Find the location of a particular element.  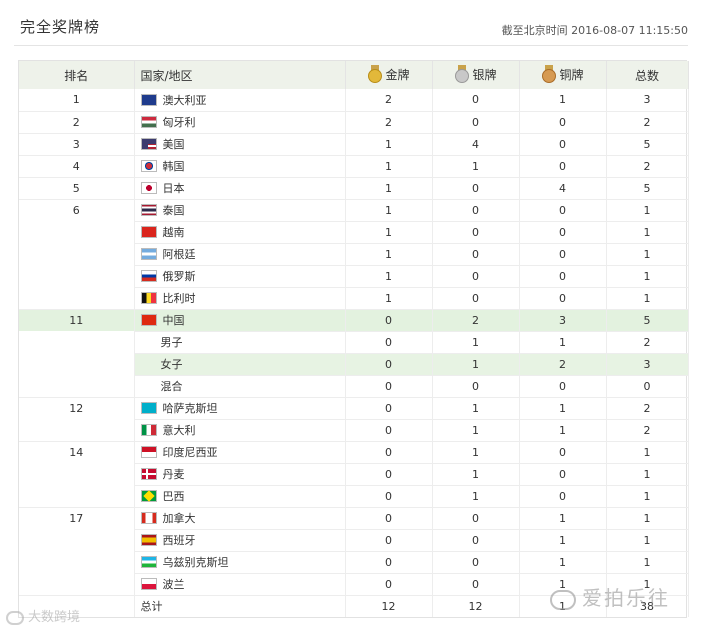

country-cell: 乌兹别克斯坦 is located at coordinates (240, 562).